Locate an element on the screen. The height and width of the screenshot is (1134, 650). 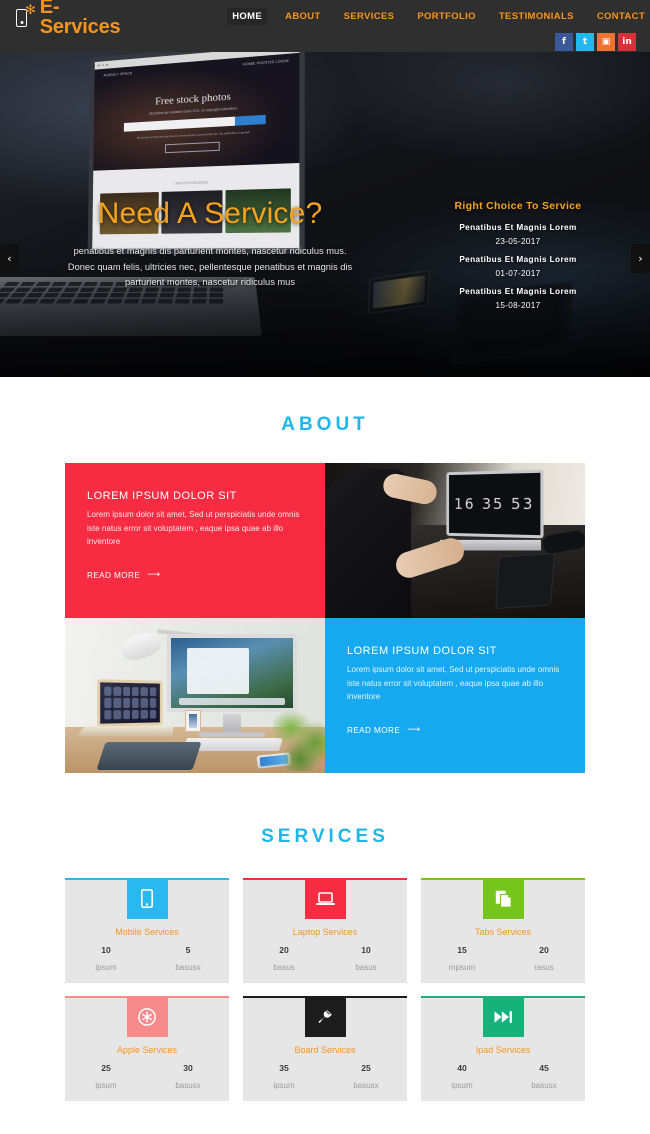
nav-item-portfolio: PORTFOLIO is located at coordinates (446, 16).